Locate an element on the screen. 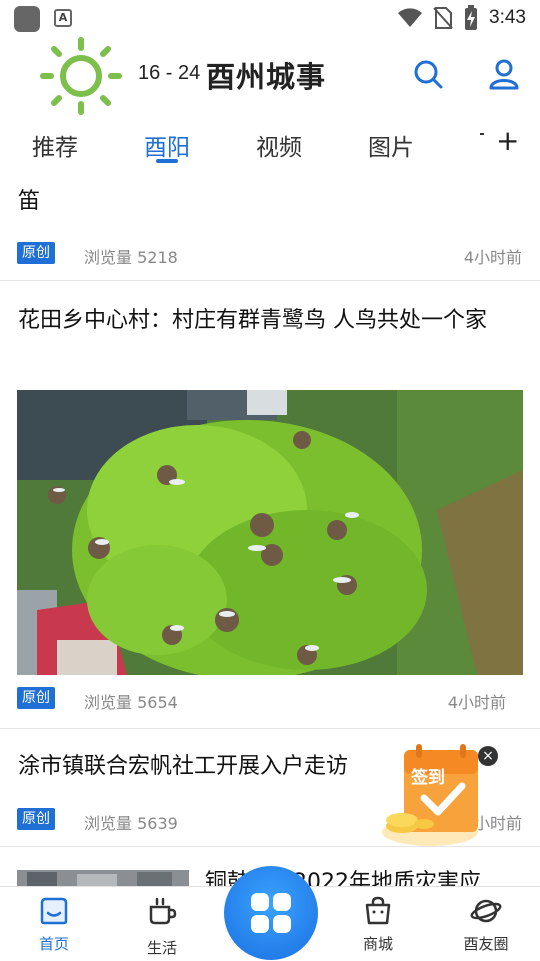  home-icon is located at coordinates (54, 911).